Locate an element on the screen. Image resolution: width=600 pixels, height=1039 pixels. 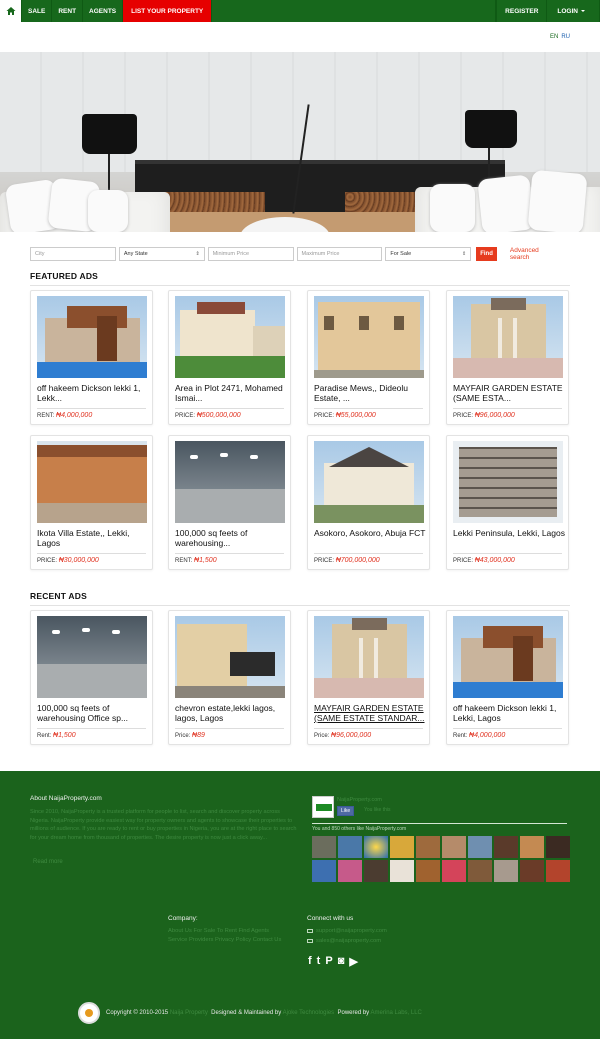
youtube-icon: ▶ is located at coordinates (353, 961).